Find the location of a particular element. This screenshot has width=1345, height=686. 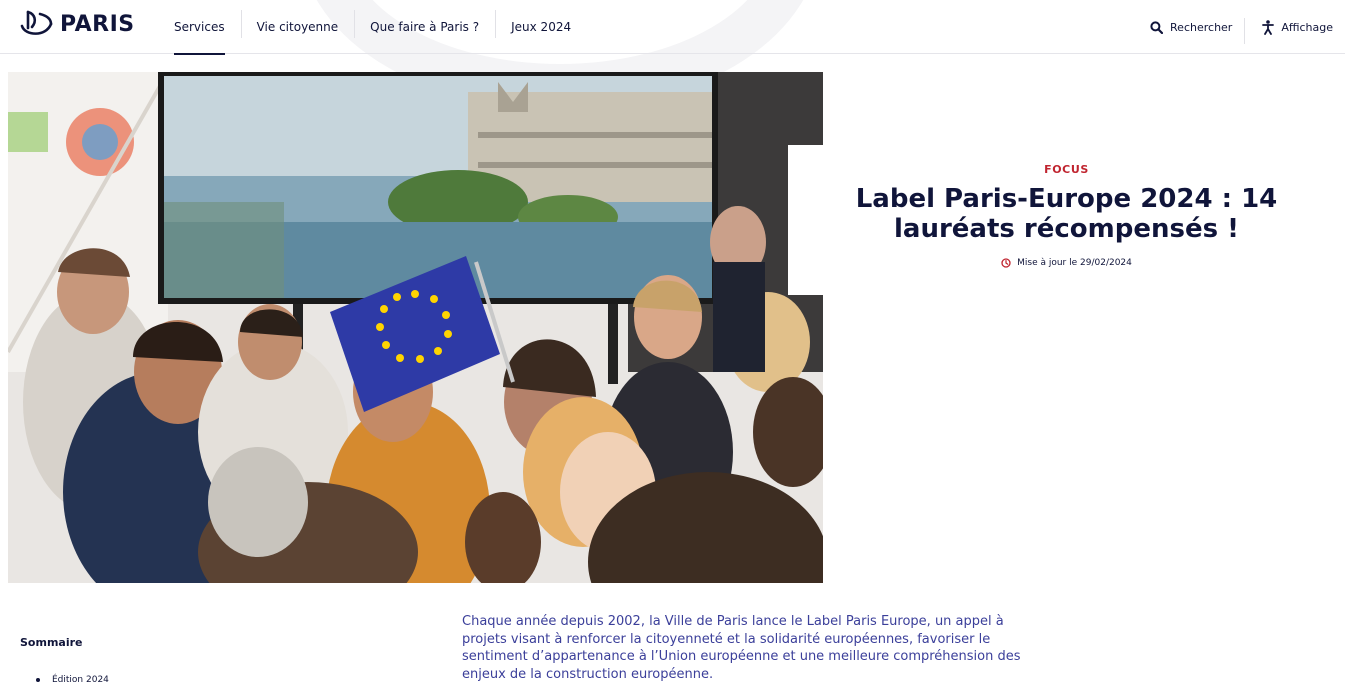

paris-logo: PARIS is located at coordinates (77, 24).